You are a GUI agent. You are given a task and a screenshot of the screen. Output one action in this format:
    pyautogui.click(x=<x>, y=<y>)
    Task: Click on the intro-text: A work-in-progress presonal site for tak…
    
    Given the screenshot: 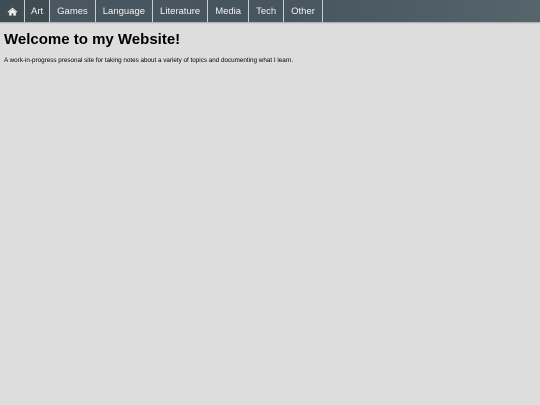 What is the action you would take?
    pyautogui.click(x=149, y=60)
    